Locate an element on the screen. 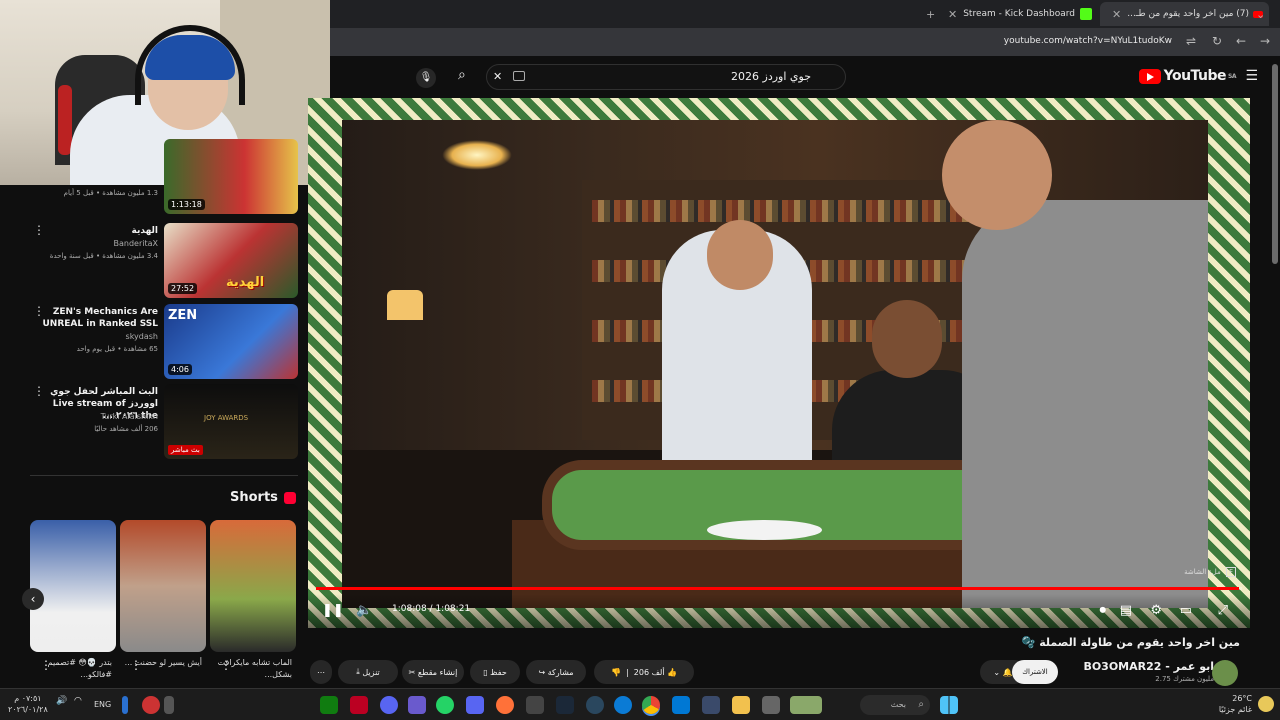 This screenshot has height=720, width=1280. channel-name: BO3OMAR22 - ابو عمر is located at coordinates (1148, 666).